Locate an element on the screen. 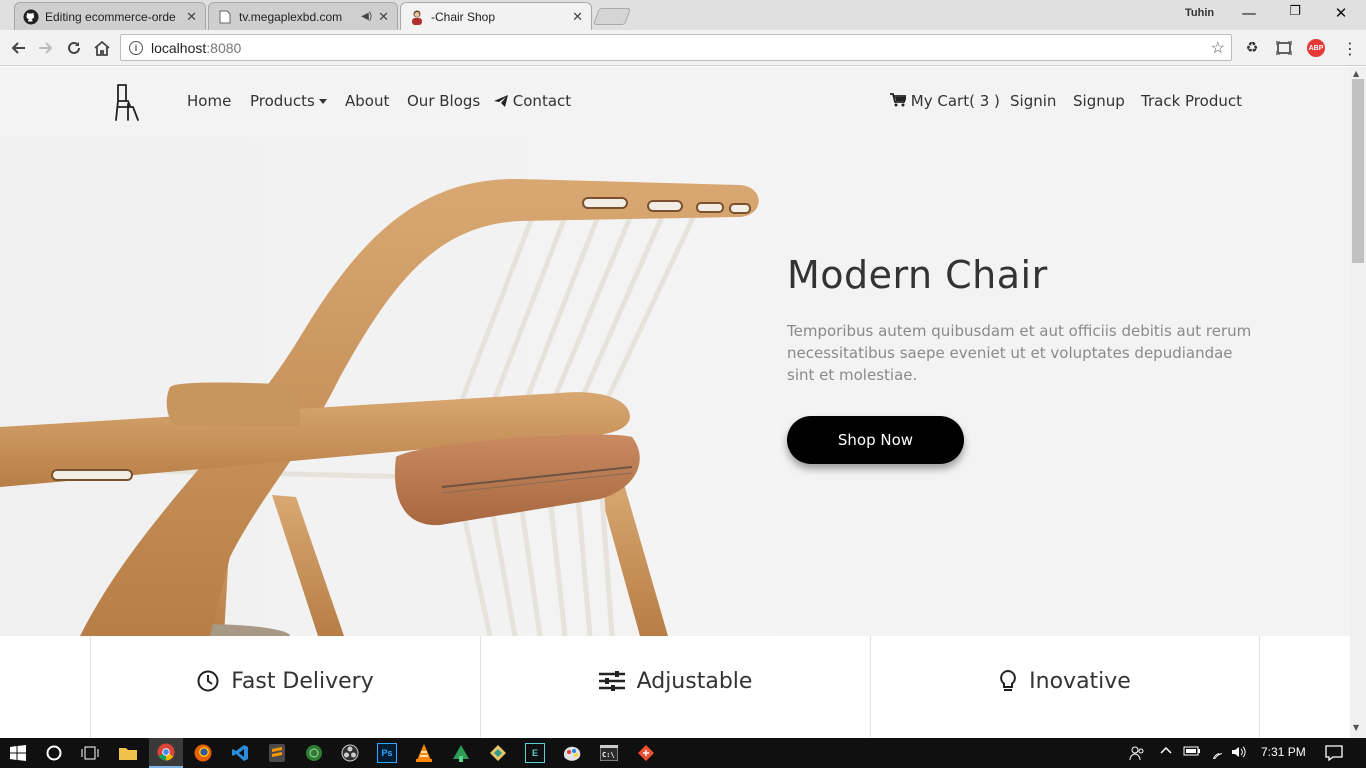  wifi-icon is located at coordinates (1217, 754).